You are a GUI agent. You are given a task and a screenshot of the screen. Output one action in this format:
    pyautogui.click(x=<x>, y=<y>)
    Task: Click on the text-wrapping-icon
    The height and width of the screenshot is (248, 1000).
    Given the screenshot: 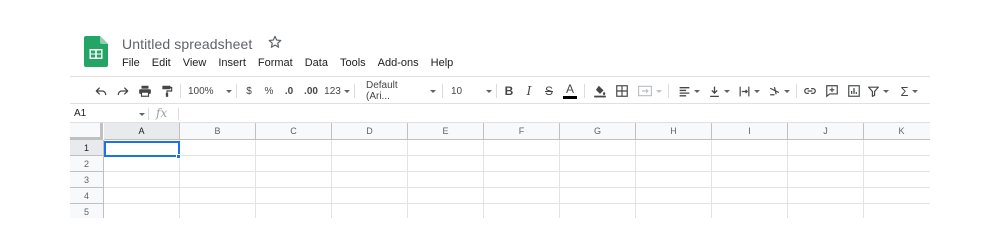 What is the action you would take?
    pyautogui.click(x=749, y=91)
    